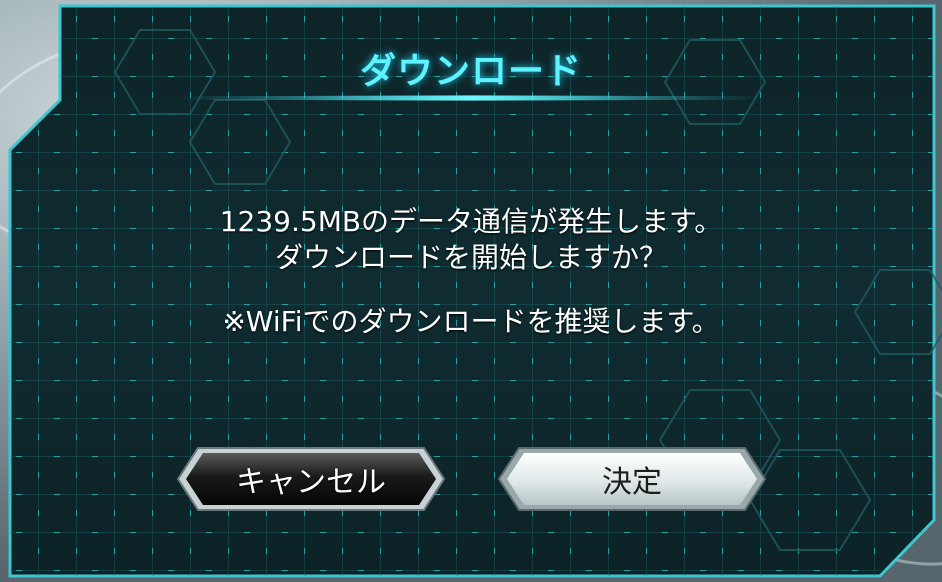 Image resolution: width=942 pixels, height=582 pixels. I want to click on message-line-2: ダウンロードを開始しますか？, so click(470, 257).